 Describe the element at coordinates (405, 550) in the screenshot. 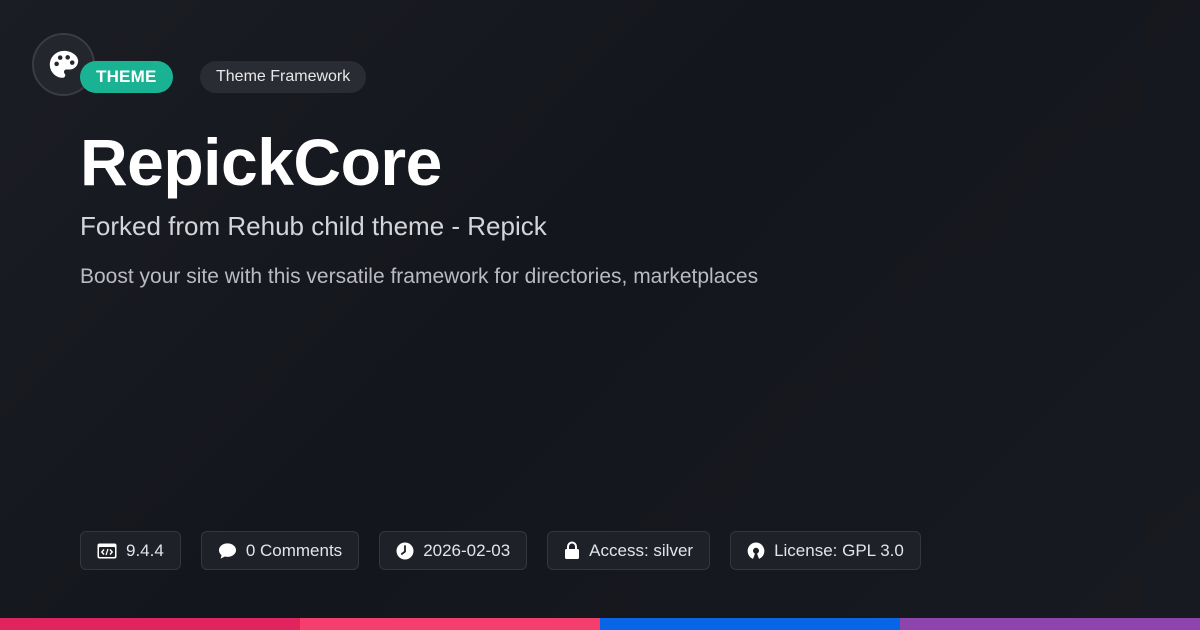

I see `clock-icon` at that location.